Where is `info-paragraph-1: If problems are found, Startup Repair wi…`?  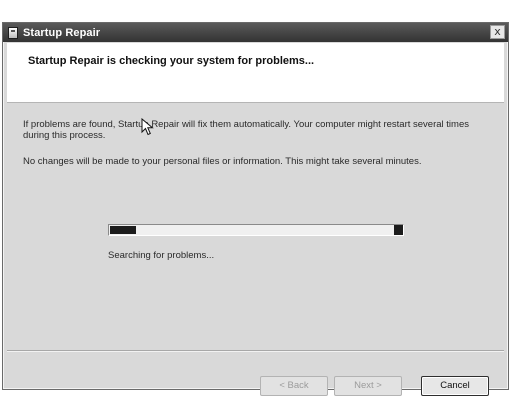 info-paragraph-1: If problems are found, Startup Repair wi… is located at coordinates (246, 130).